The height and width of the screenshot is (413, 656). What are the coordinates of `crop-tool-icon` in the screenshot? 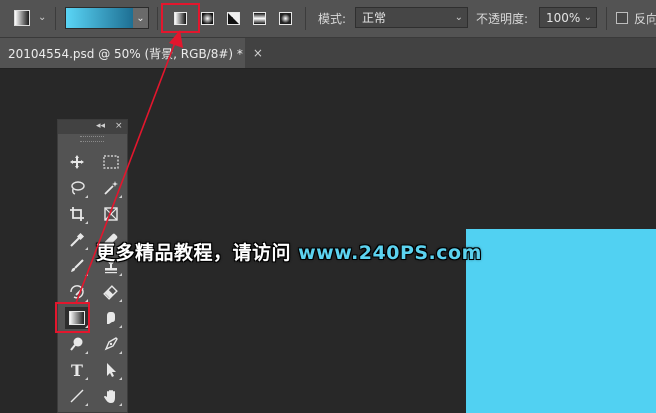 It's located at (77, 214).